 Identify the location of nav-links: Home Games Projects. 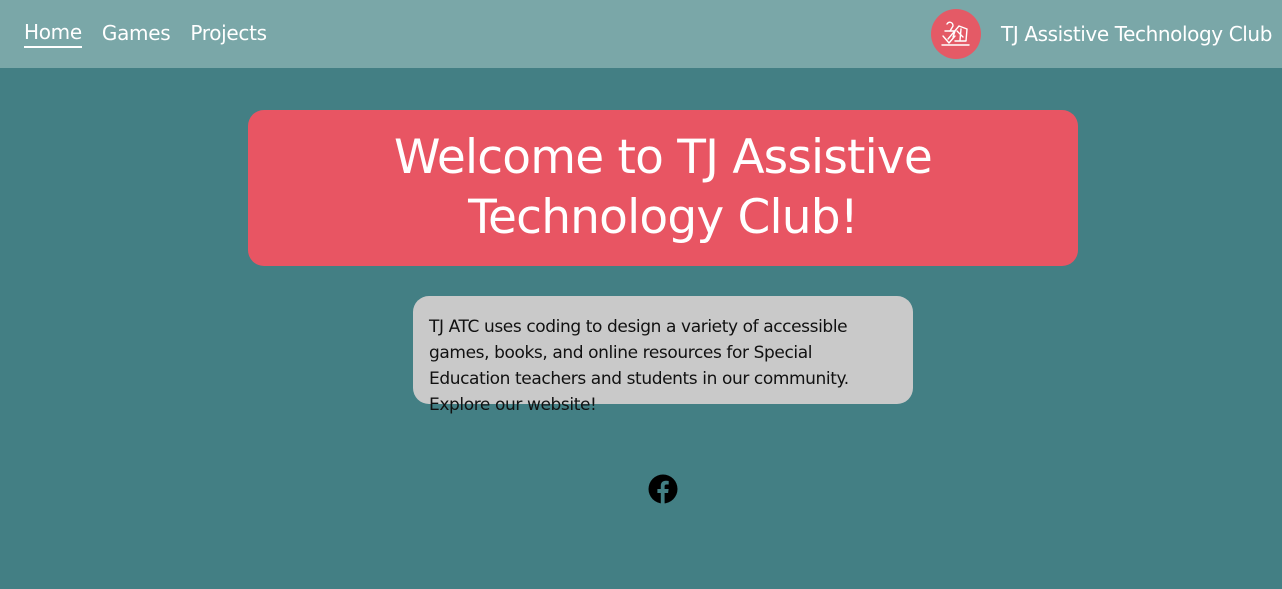
(155, 34).